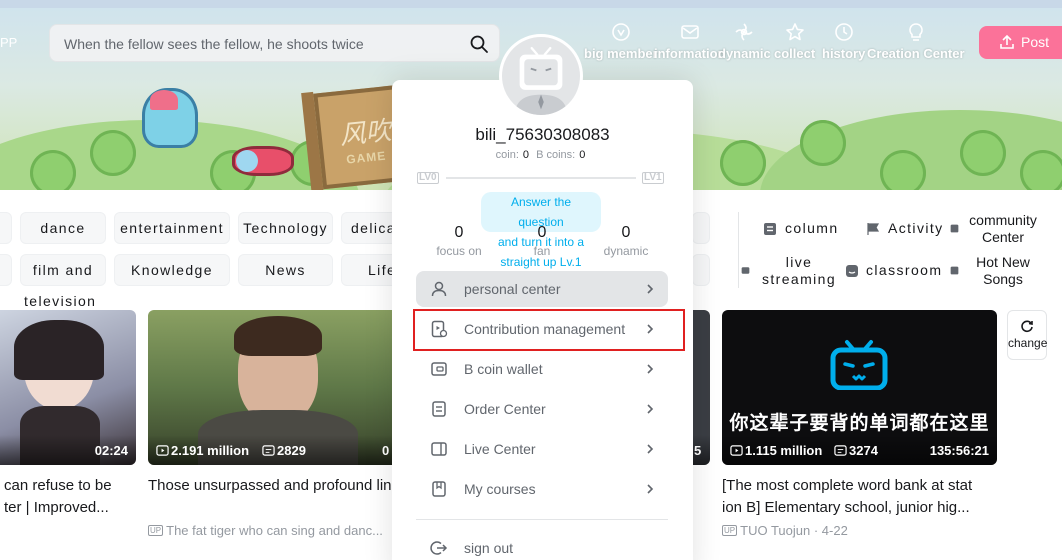 The height and width of the screenshot is (560, 1062). What do you see at coordinates (540, 155) in the screenshot?
I see `coin-balance: coin: 0 B coins: 0` at bounding box center [540, 155].